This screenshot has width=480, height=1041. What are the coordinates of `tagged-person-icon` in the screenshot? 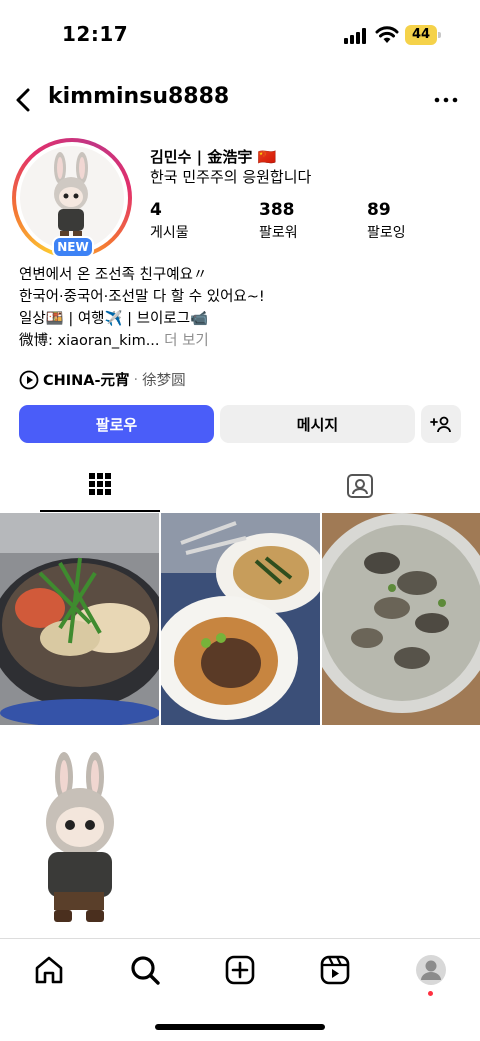 It's located at (360, 486).